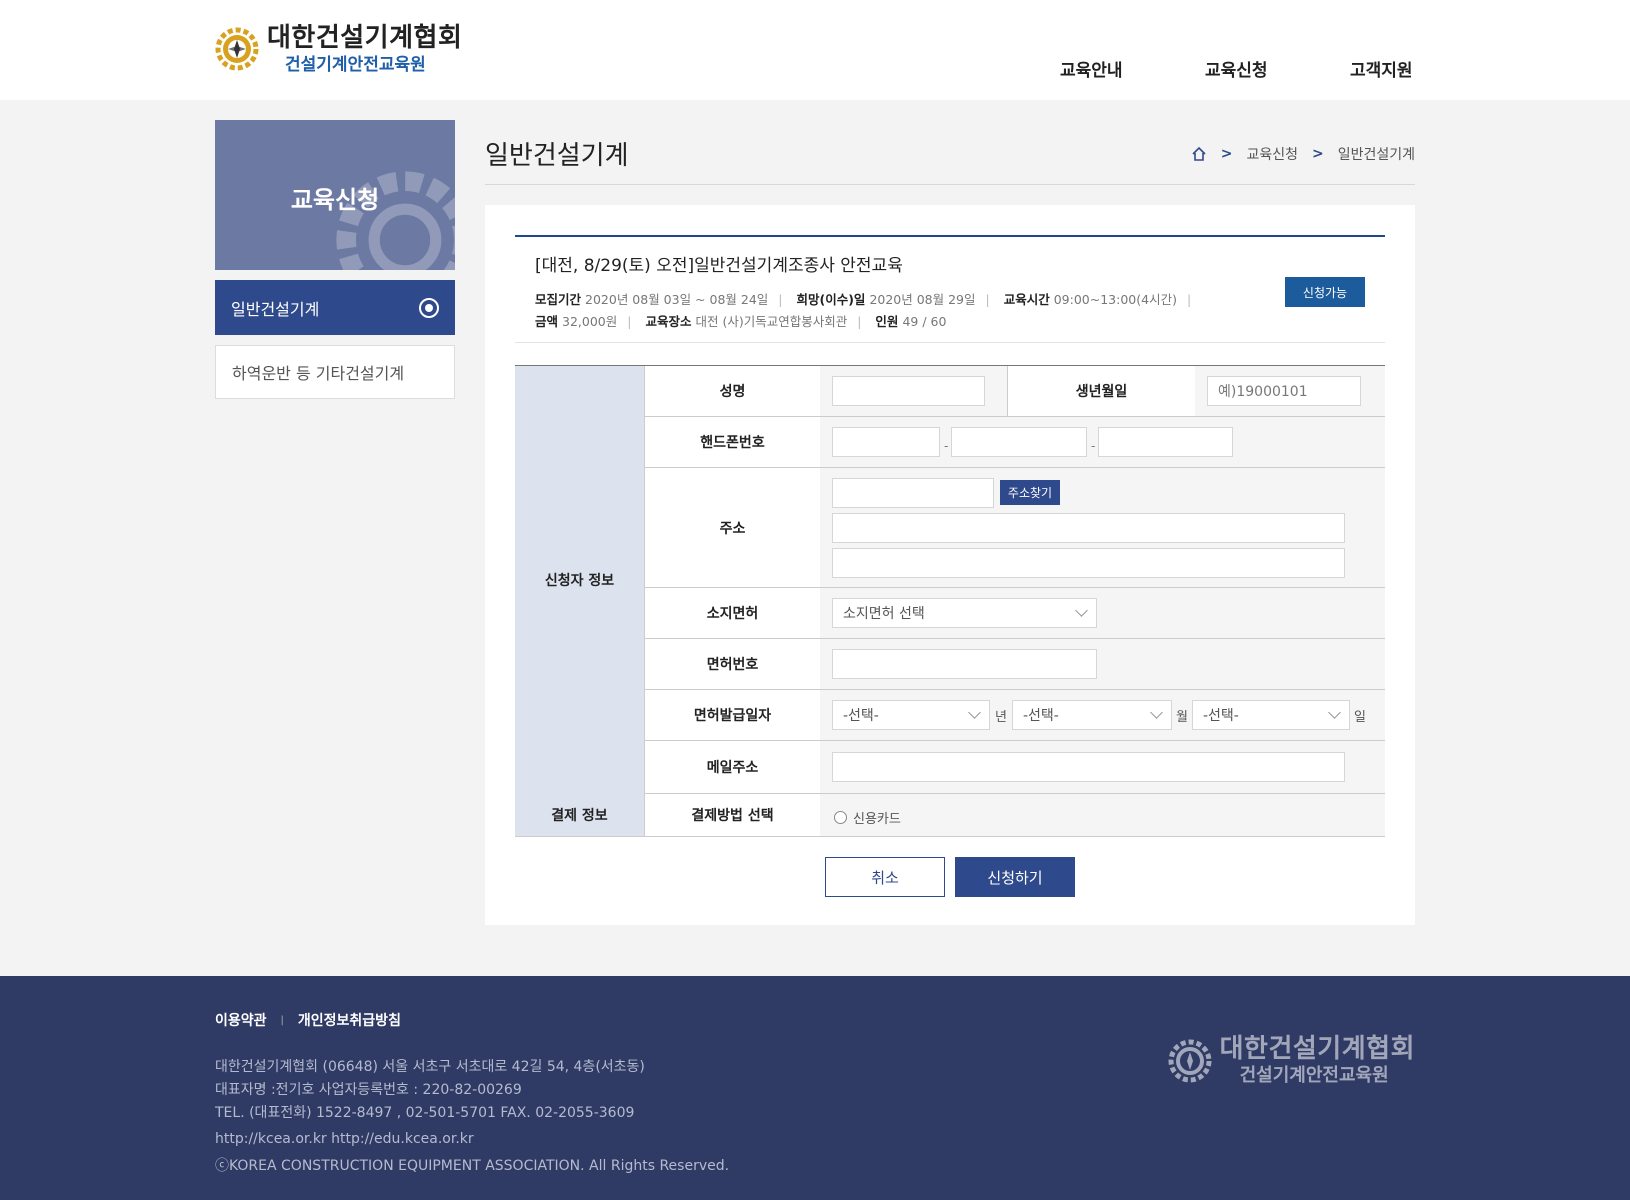  Describe the element at coordinates (275, 309) in the screenshot. I see `sidebar-item-label: 일반건설기계` at that location.